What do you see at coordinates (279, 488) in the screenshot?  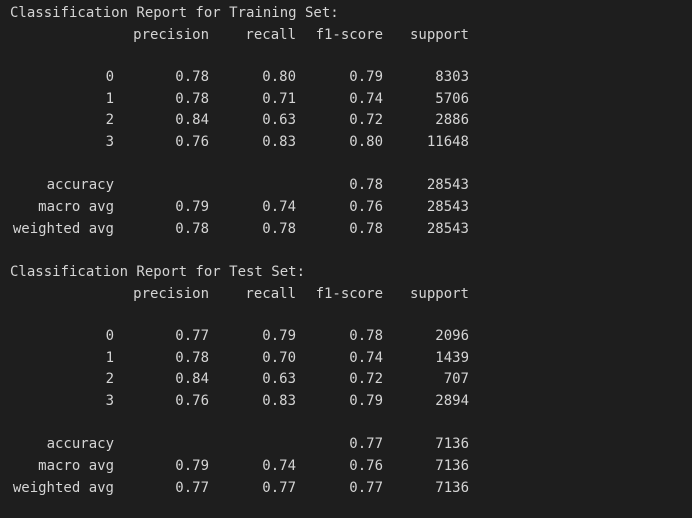 I see `cell-recall: 0.77` at bounding box center [279, 488].